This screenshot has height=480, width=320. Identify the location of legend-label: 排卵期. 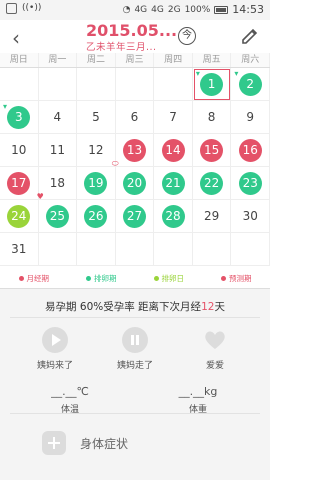
(105, 278).